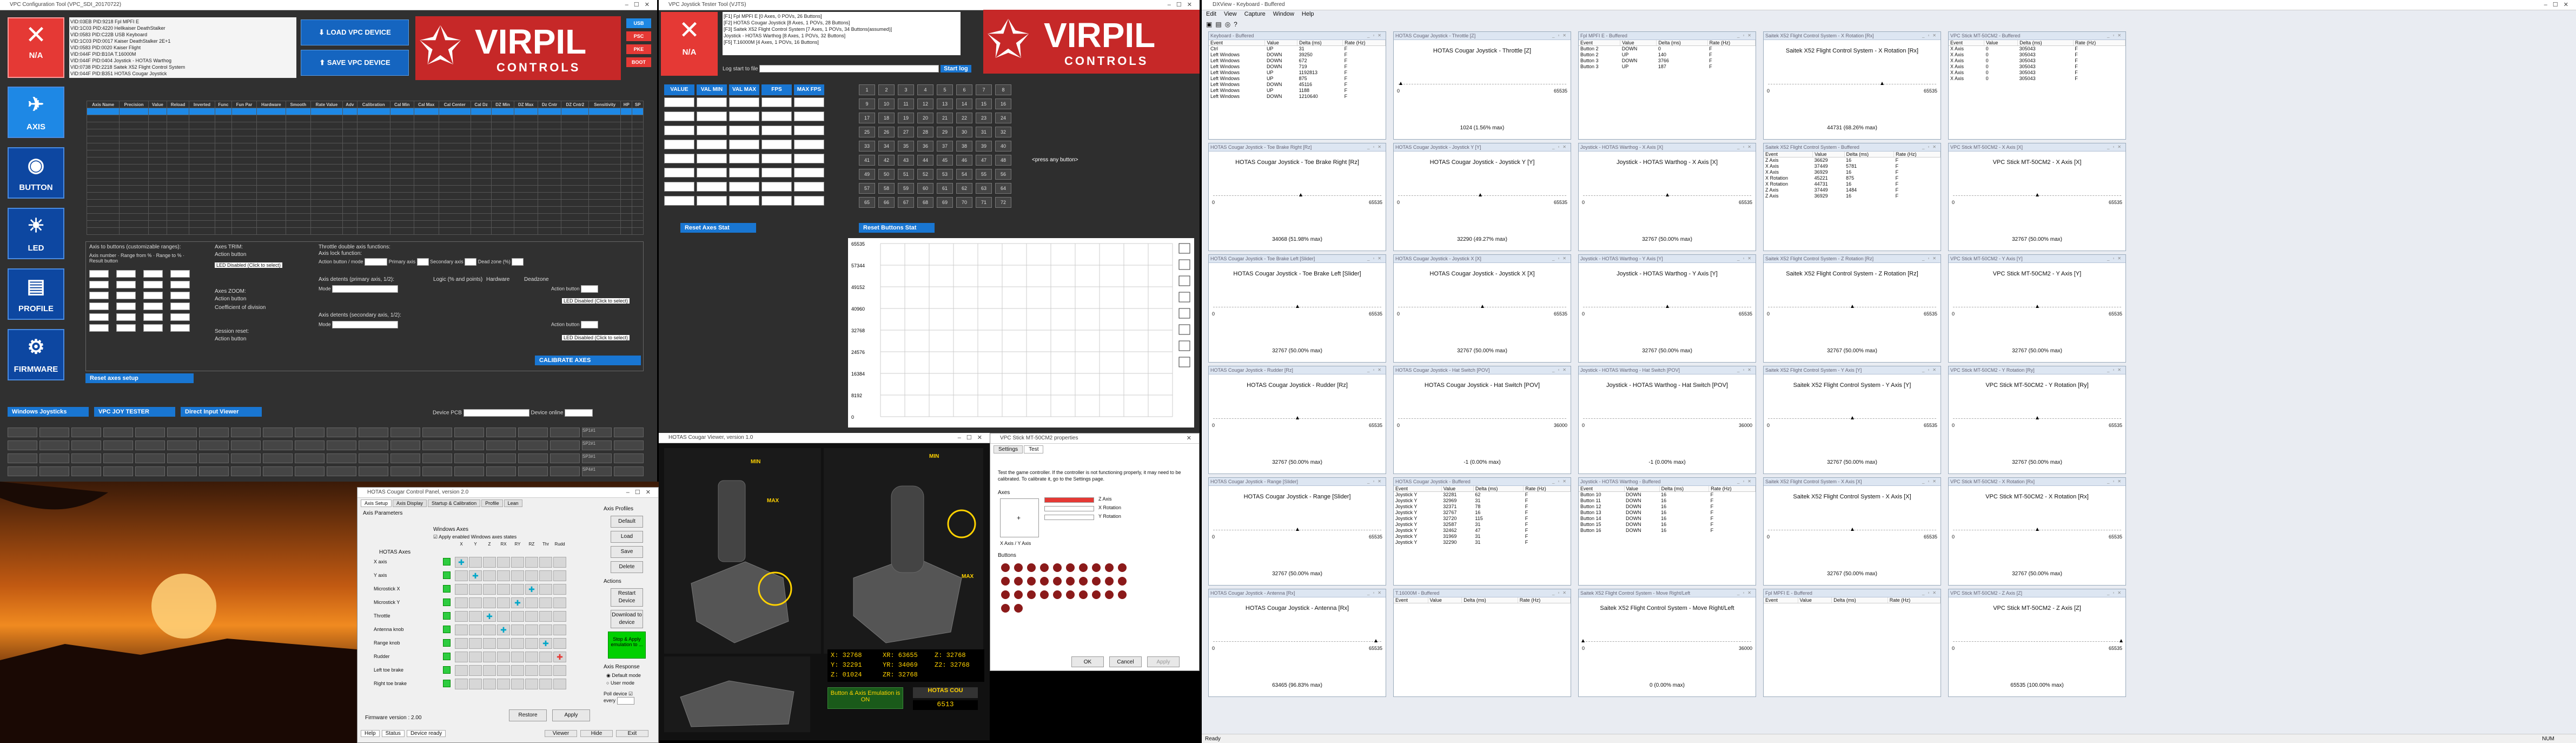 This screenshot has width=2576, height=743. I want to click on device-list-item: VID:0583 PID:C22B USB Keyboard, so click(183, 34).